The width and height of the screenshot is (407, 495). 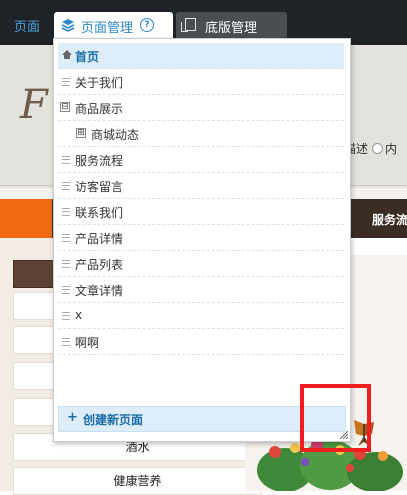 I want to click on document-copy-icon, so click(x=188, y=25).